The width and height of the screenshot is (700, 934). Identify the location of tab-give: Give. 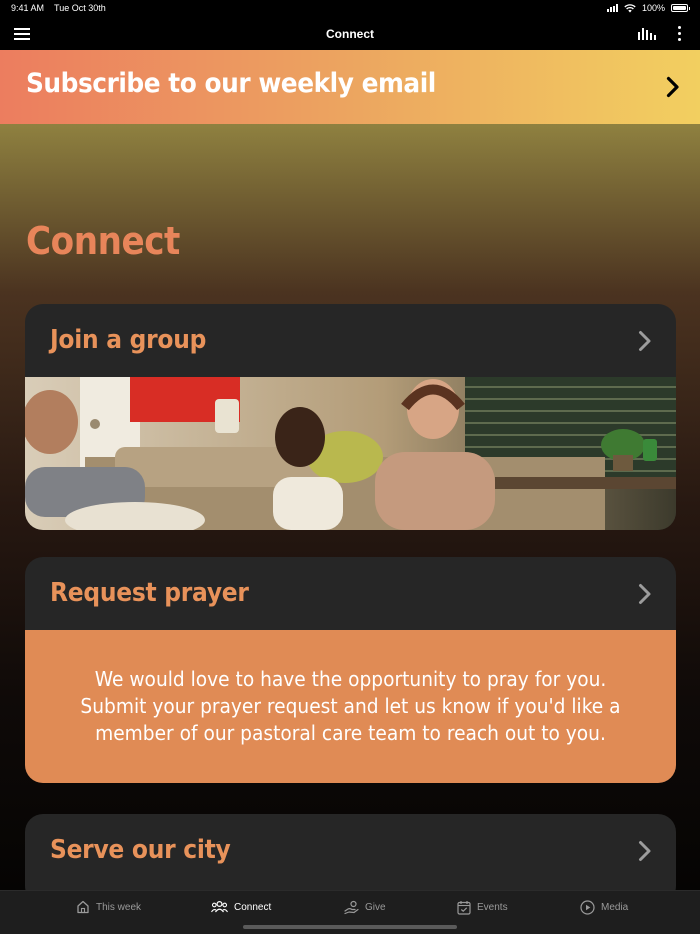
(365, 907).